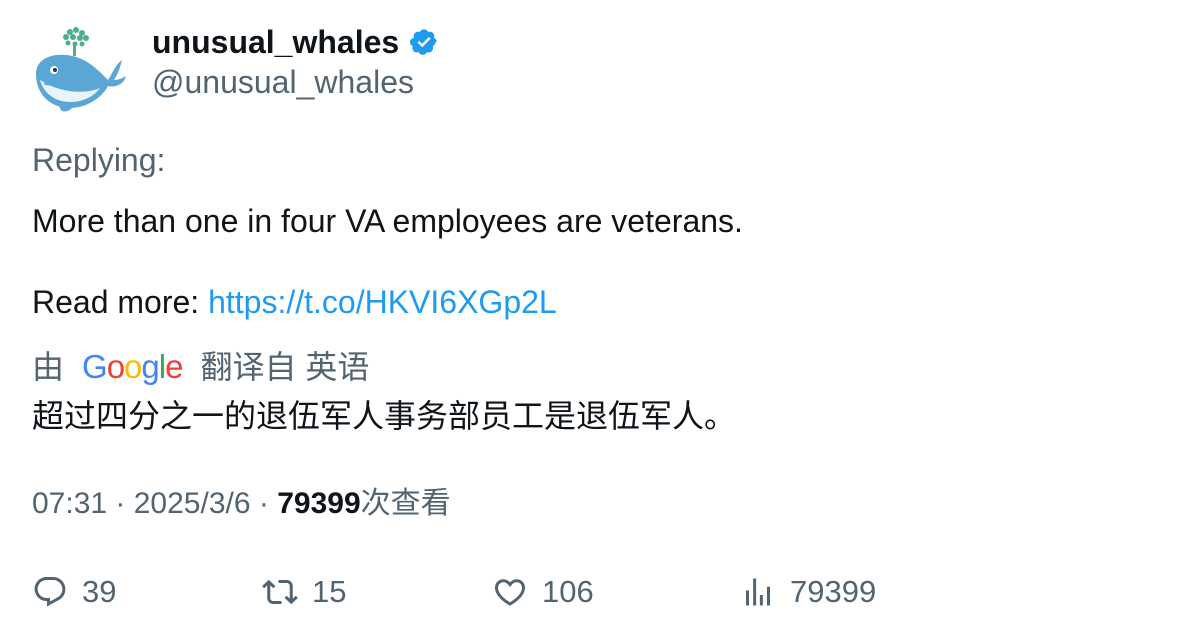 Image resolution: width=1196 pixels, height=638 pixels. I want to click on views-action-count: 79399, so click(833, 591).